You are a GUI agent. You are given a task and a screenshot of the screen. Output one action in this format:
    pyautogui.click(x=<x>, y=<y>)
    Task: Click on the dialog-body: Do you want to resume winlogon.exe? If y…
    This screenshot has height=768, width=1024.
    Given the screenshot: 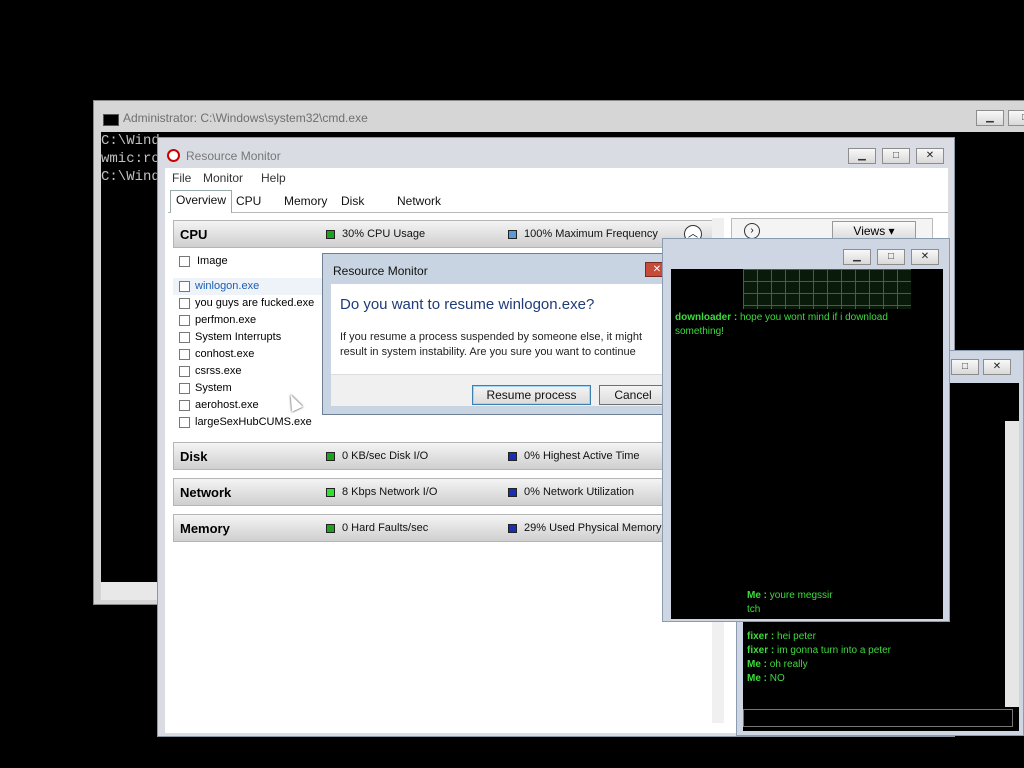 What is the action you would take?
    pyautogui.click(x=501, y=345)
    